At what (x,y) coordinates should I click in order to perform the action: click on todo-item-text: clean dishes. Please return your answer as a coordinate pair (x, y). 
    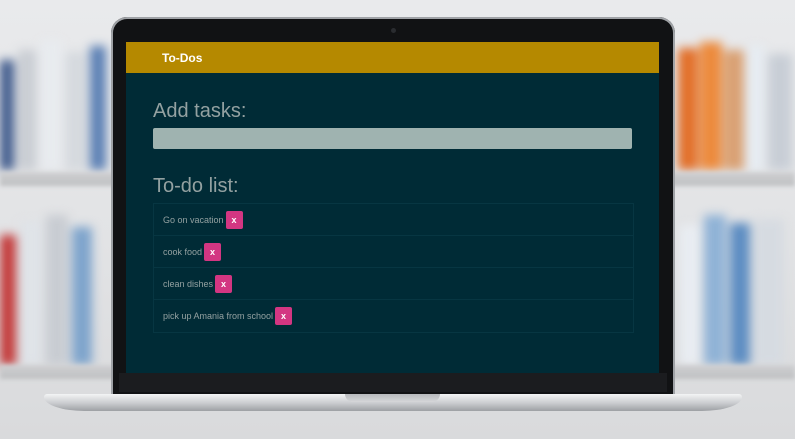
    Looking at the image, I should click on (188, 283).